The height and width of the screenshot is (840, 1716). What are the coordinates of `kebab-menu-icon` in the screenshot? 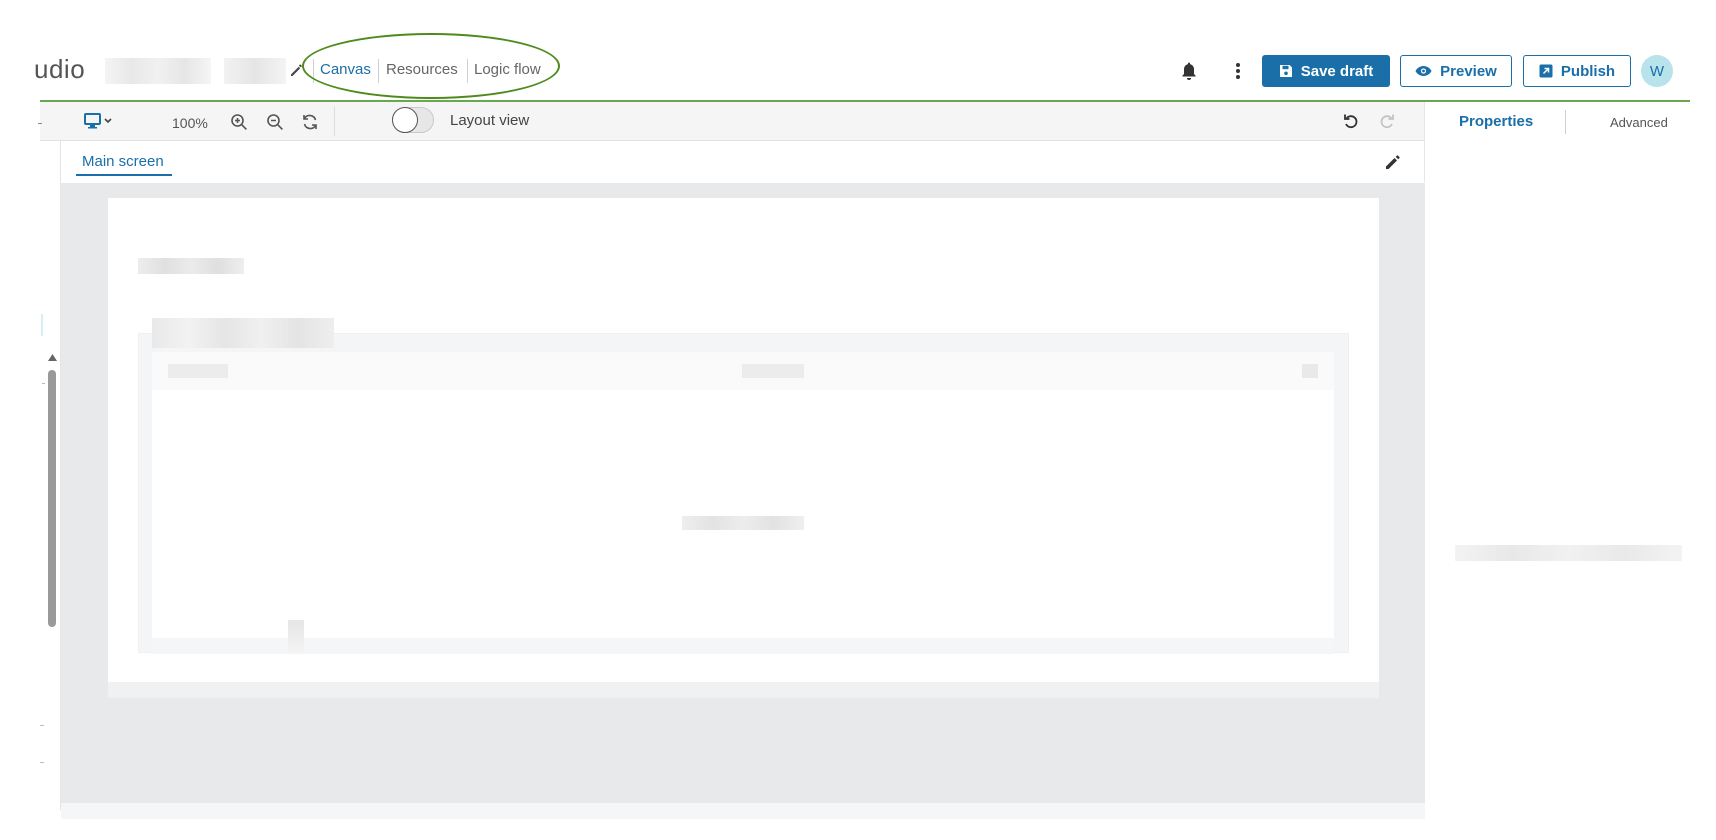 It's located at (1238, 71).